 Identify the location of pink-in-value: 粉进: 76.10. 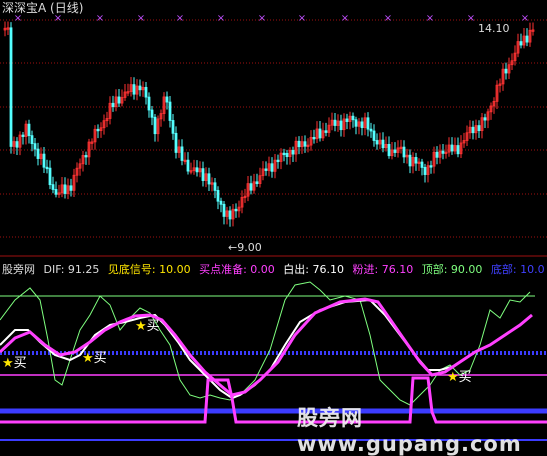
(383, 269).